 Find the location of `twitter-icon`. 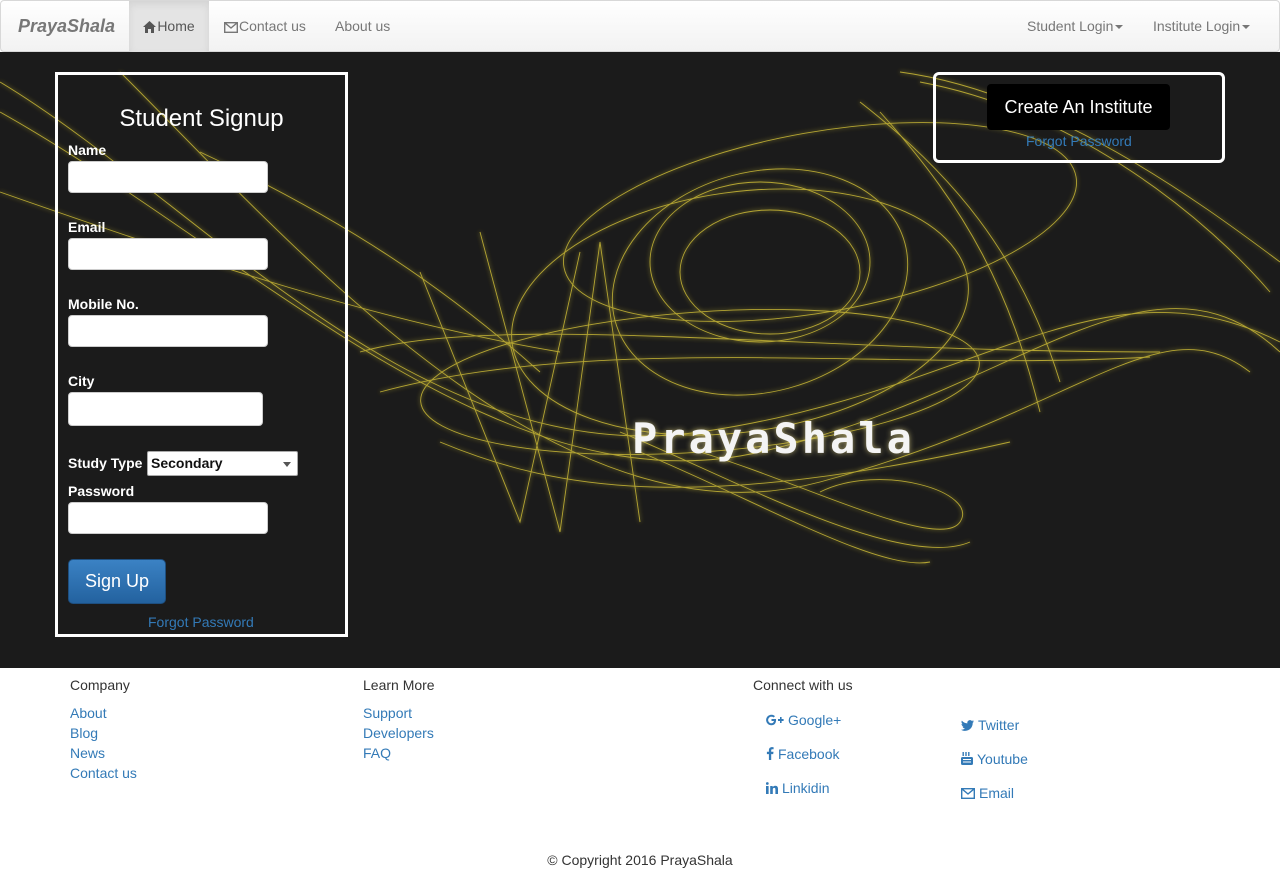

twitter-icon is located at coordinates (967, 725).